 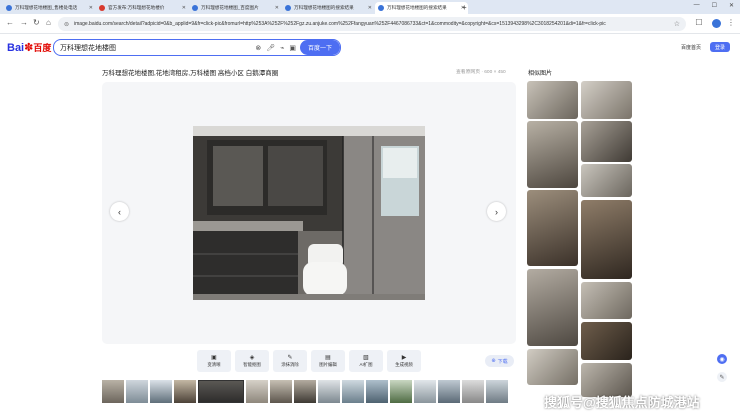 I want to click on browser-tab: 万科理想花地楼图的搜索结果 ✕, so click(x=328, y=8).